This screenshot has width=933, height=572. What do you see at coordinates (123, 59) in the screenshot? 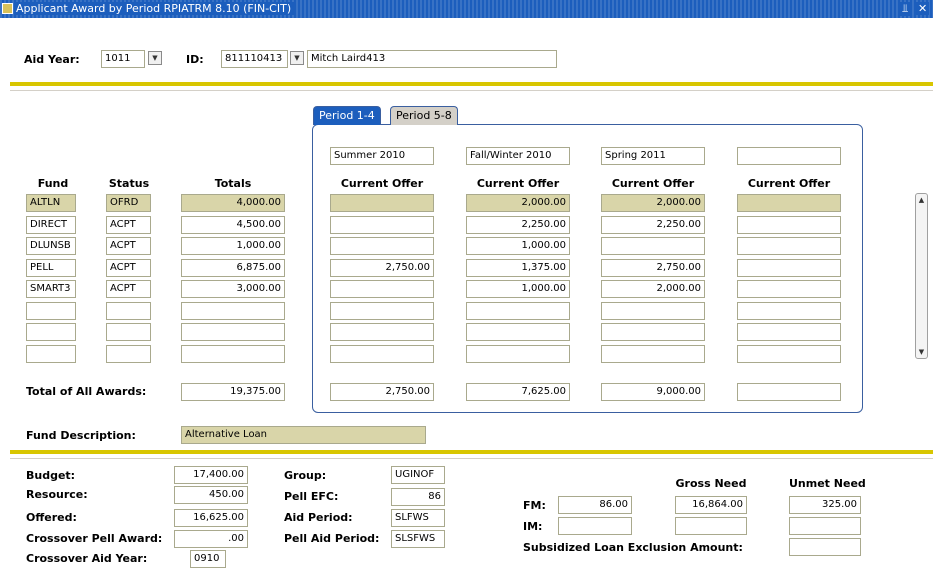
I see `aid-year-field: 1011` at bounding box center [123, 59].